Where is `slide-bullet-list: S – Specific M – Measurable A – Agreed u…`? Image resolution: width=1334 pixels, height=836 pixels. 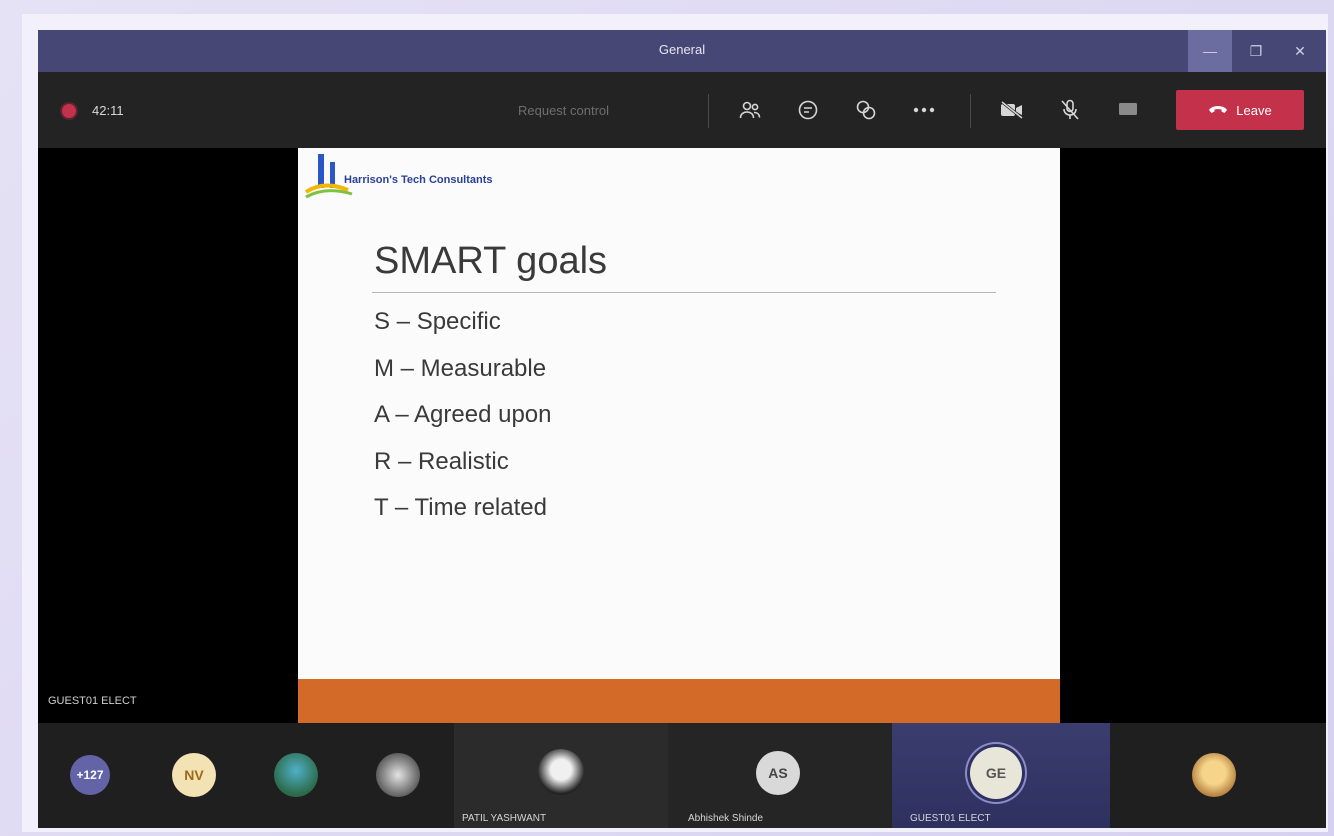
slide-bullet-list: S – Specific M – Measurable A – Agreed u… is located at coordinates (463, 424).